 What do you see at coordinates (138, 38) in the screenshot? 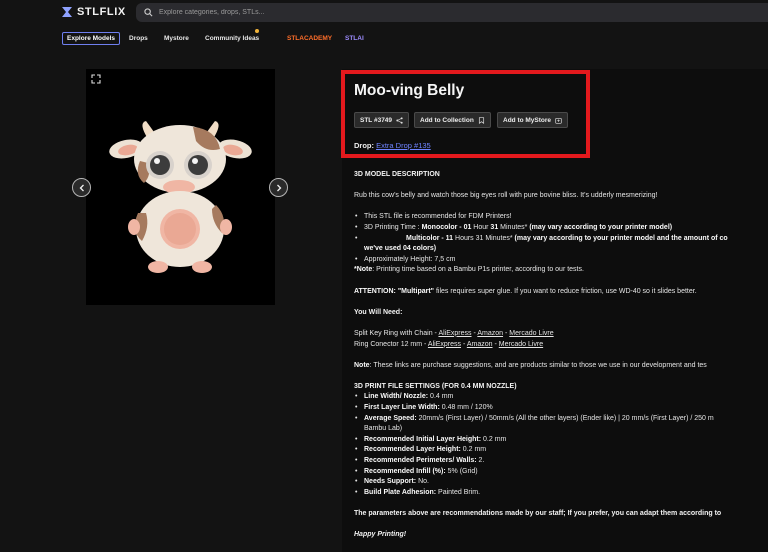
I see `nav-drops: Drops` at bounding box center [138, 38].